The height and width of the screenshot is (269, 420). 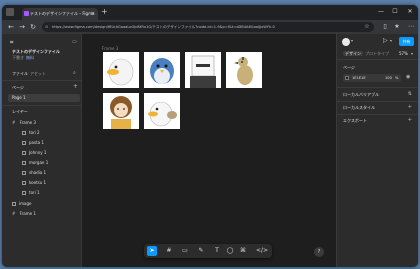 What do you see at coordinates (74, 73) in the screenshot?
I see `search-icon: ⌕` at bounding box center [74, 73].